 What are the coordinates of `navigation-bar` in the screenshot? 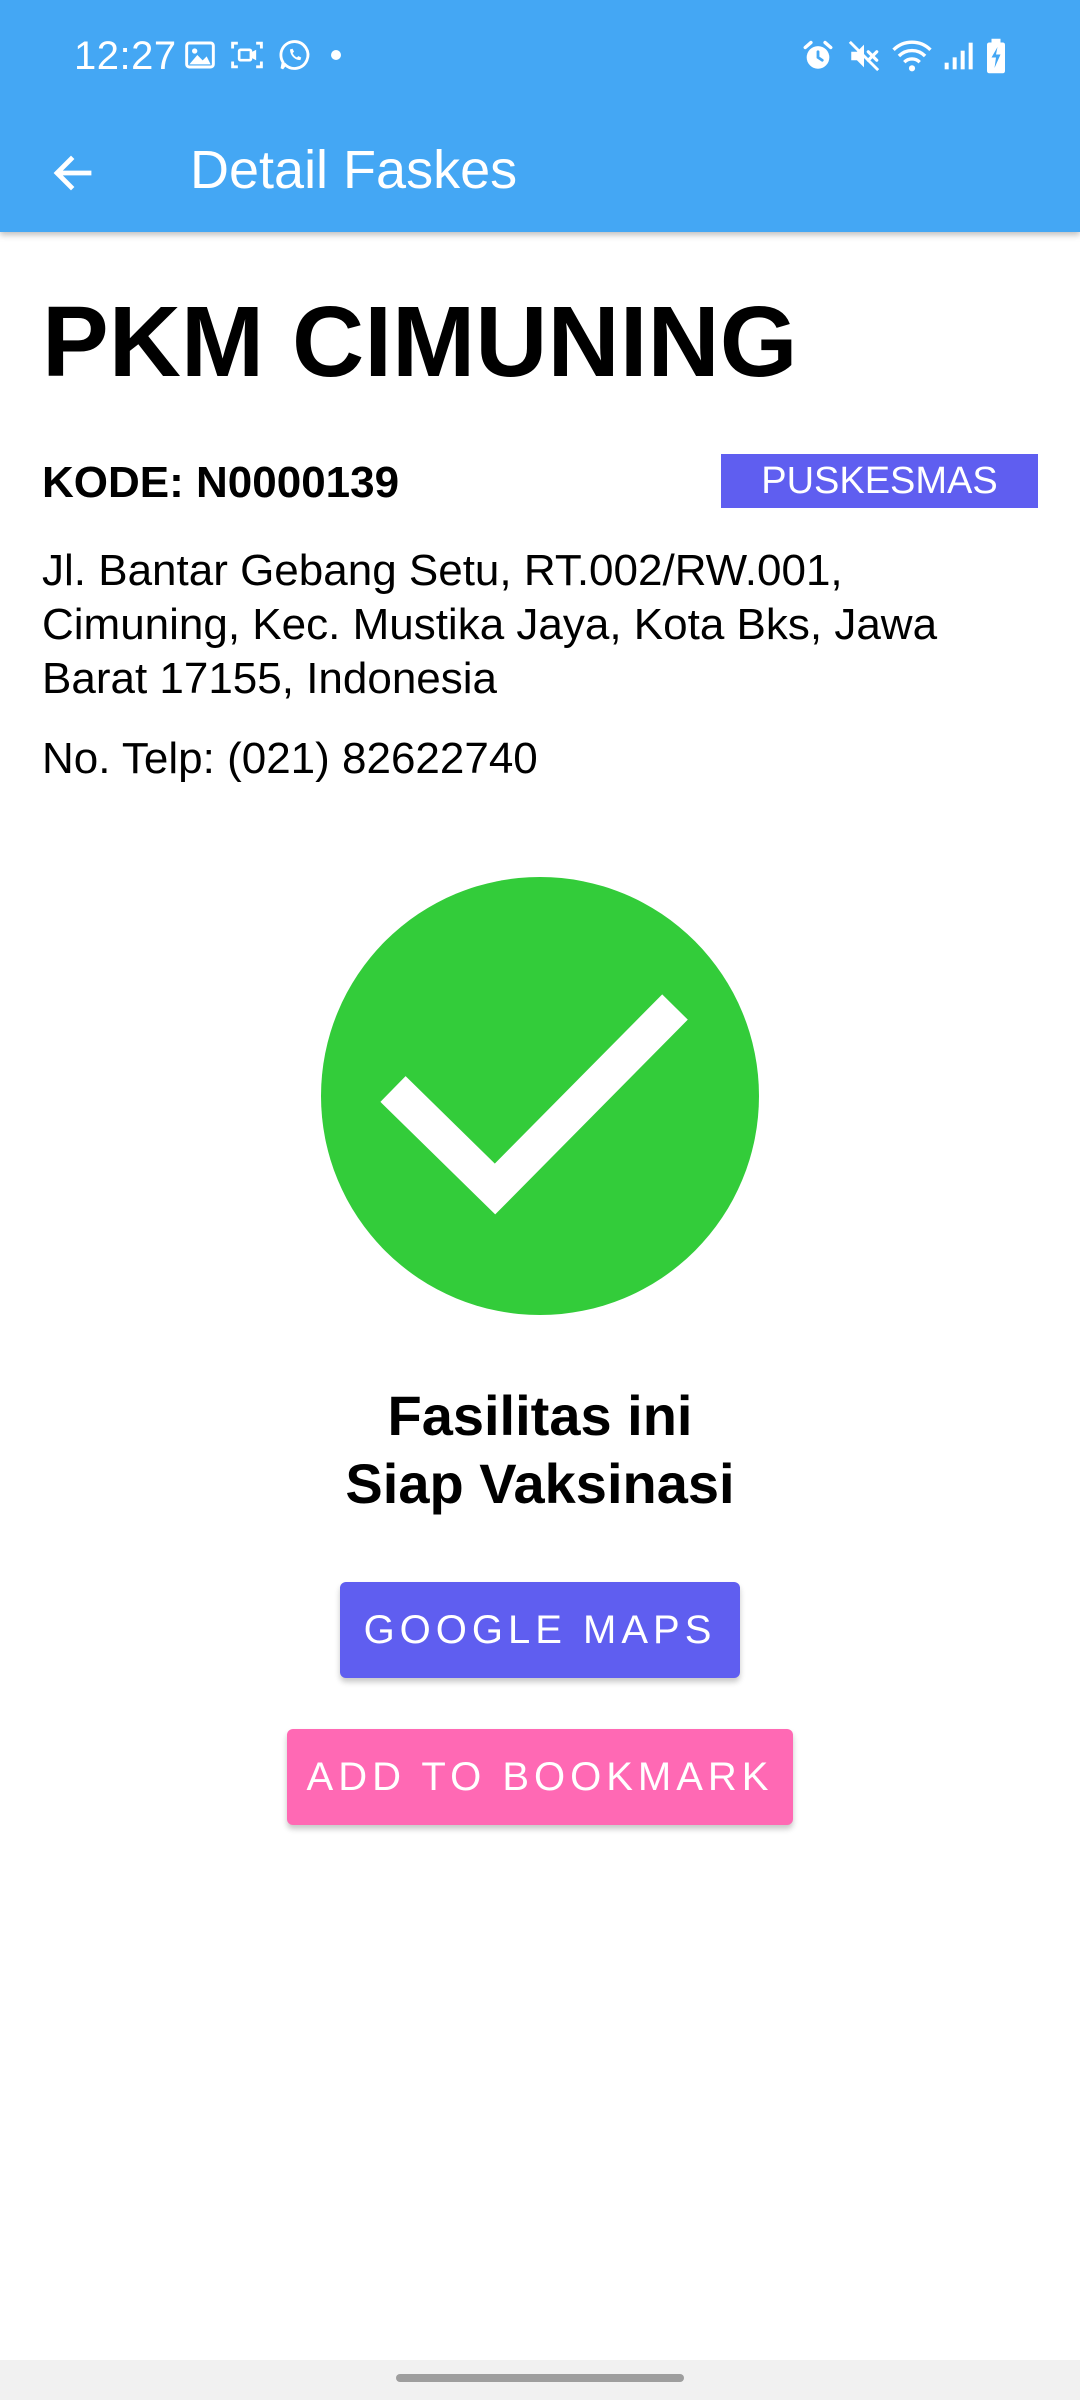 It's located at (540, 2380).